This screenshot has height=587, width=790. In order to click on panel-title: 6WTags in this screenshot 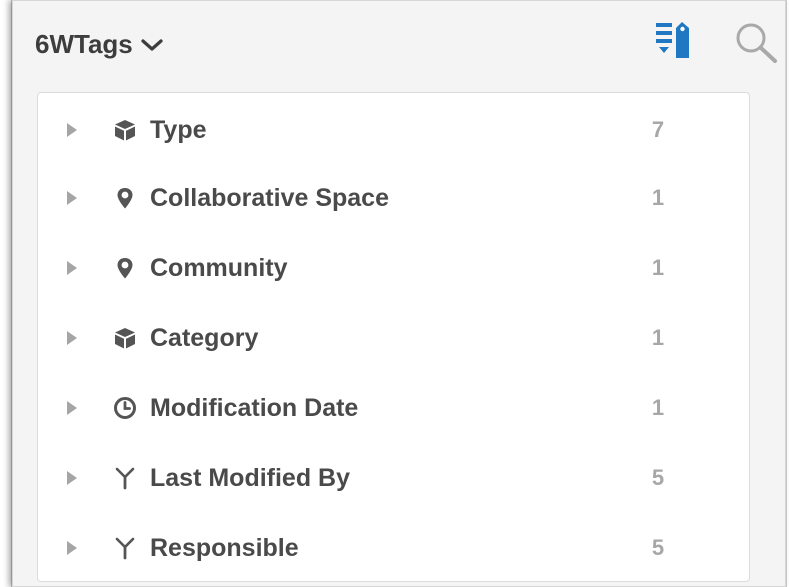, I will do `click(84, 44)`.